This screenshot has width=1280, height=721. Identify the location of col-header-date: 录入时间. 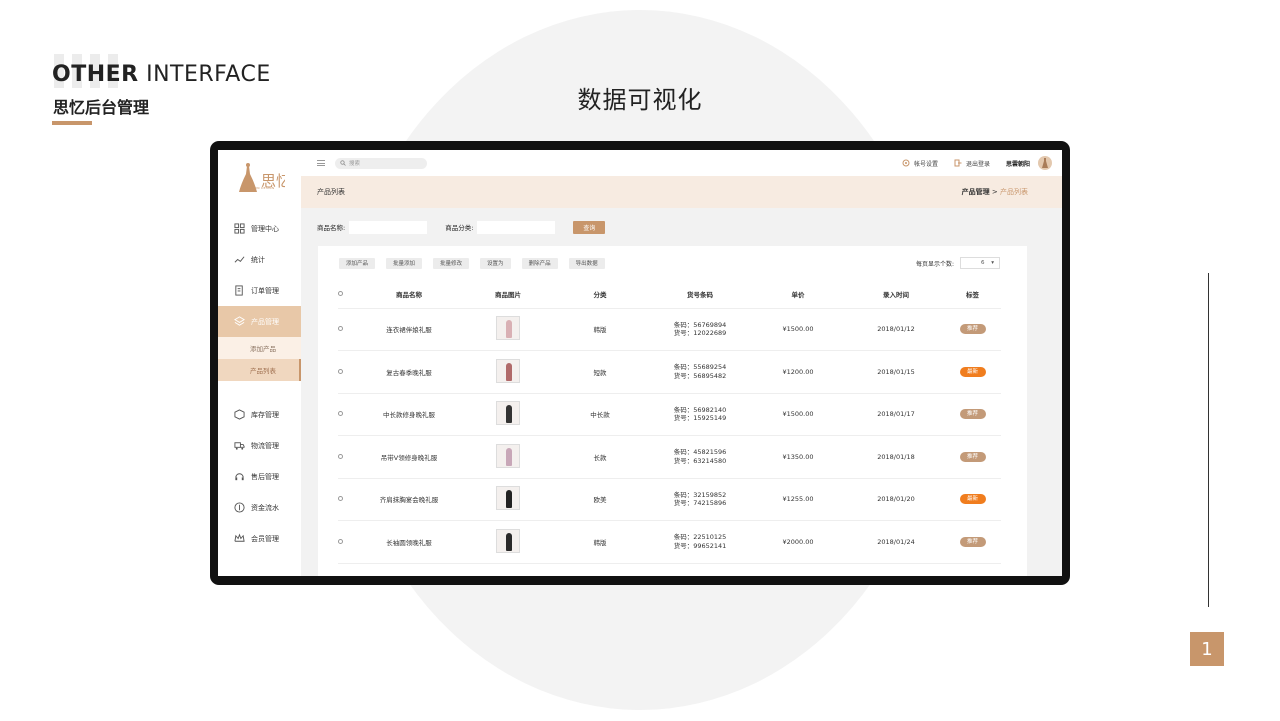
(896, 294).